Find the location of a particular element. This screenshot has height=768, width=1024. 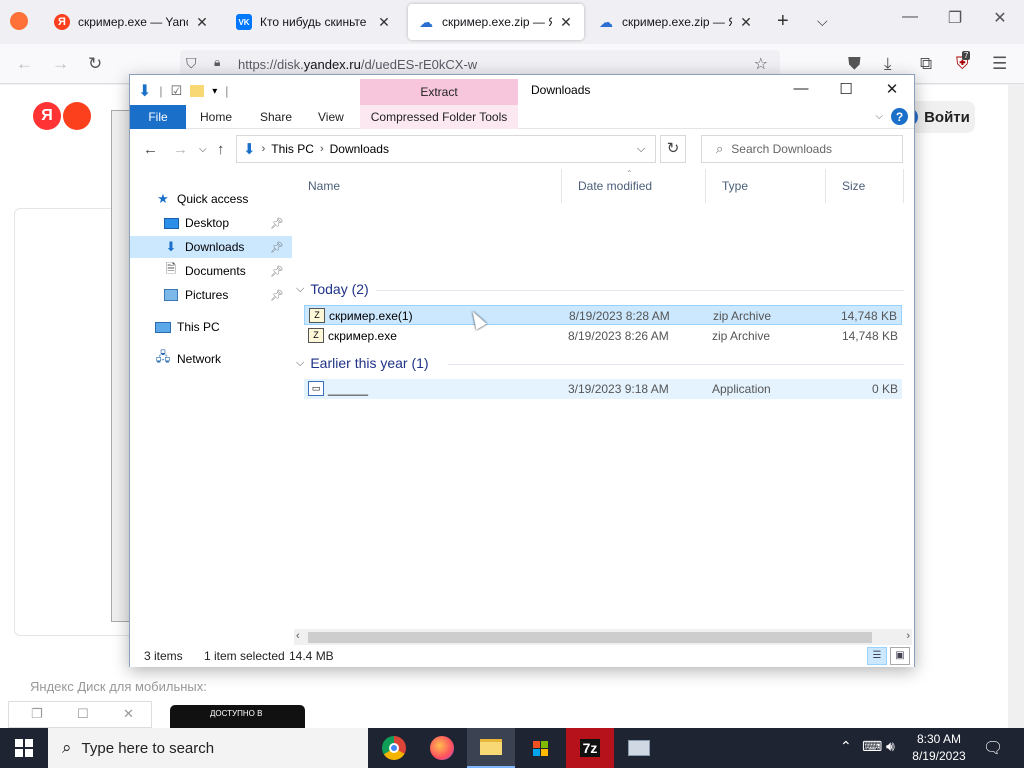

7zip-taskbar-button: 7z is located at coordinates (590, 748).